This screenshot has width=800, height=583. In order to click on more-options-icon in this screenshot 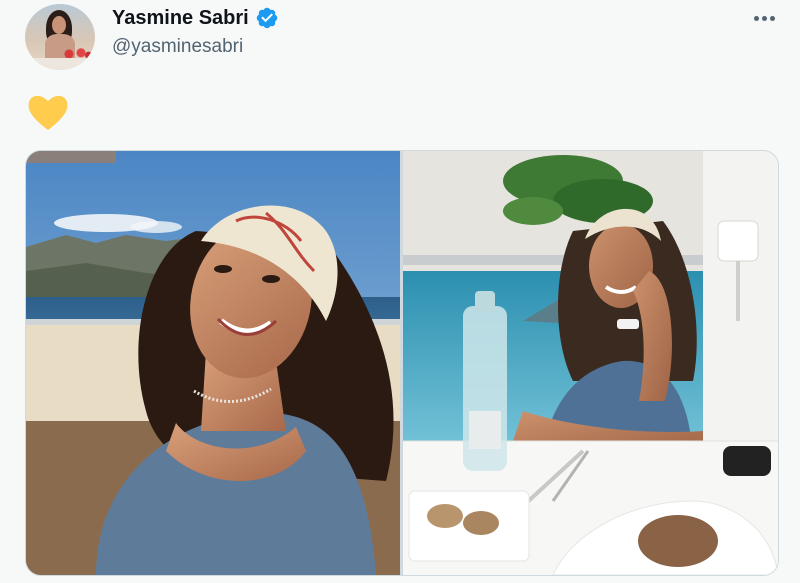, I will do `click(764, 18)`.